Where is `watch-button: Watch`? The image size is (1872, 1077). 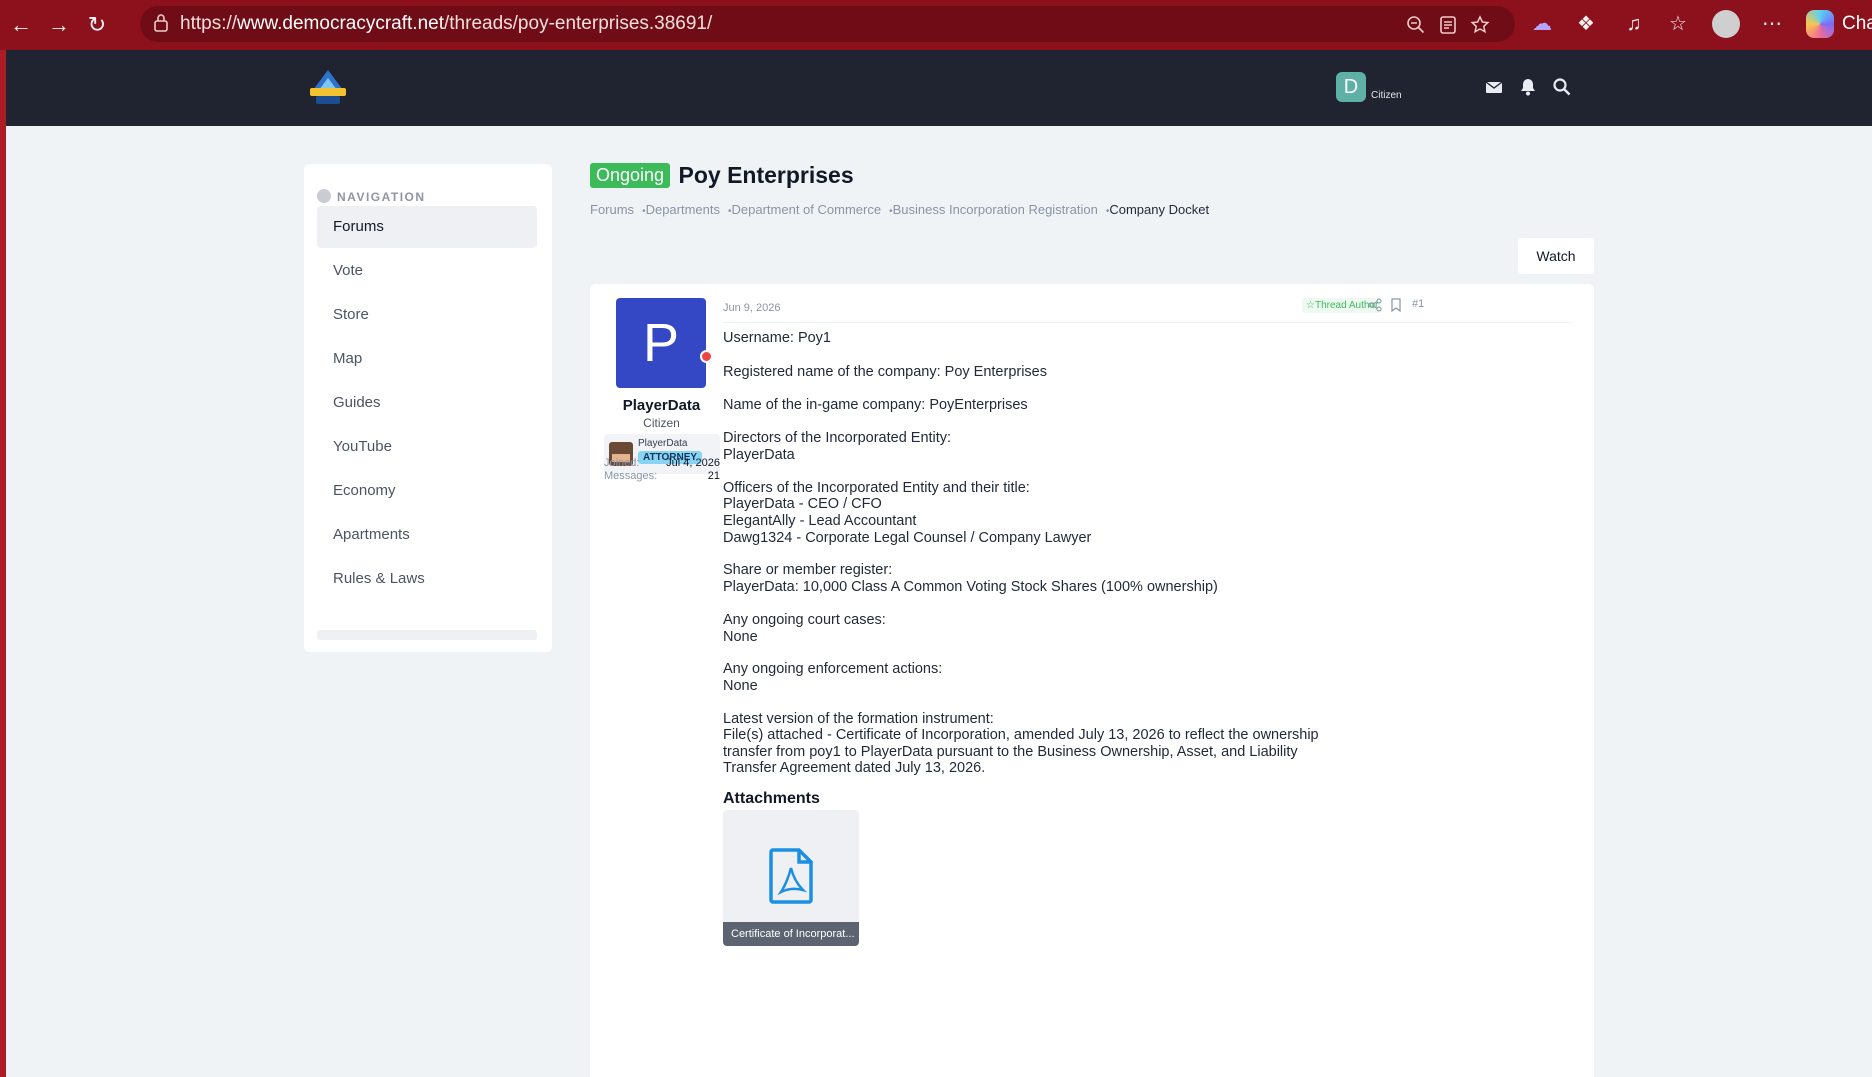
watch-button: Watch is located at coordinates (1556, 256).